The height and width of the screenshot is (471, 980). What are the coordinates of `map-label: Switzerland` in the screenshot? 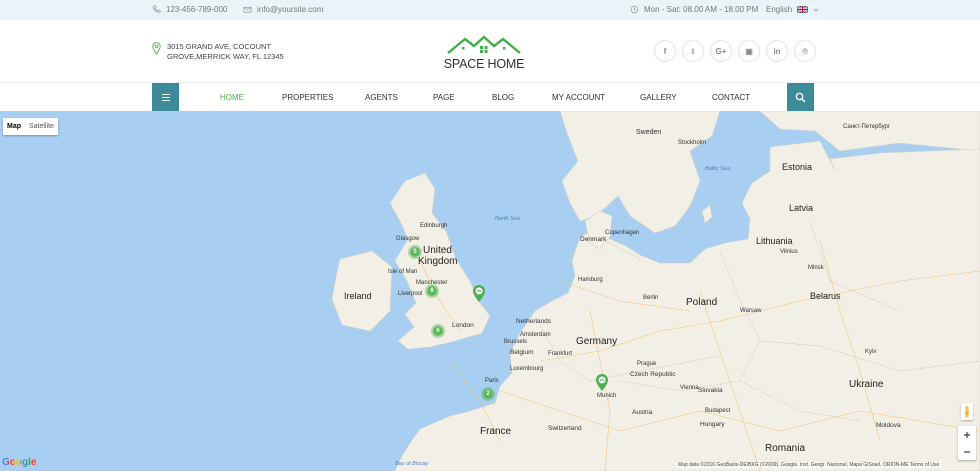 It's located at (565, 428).